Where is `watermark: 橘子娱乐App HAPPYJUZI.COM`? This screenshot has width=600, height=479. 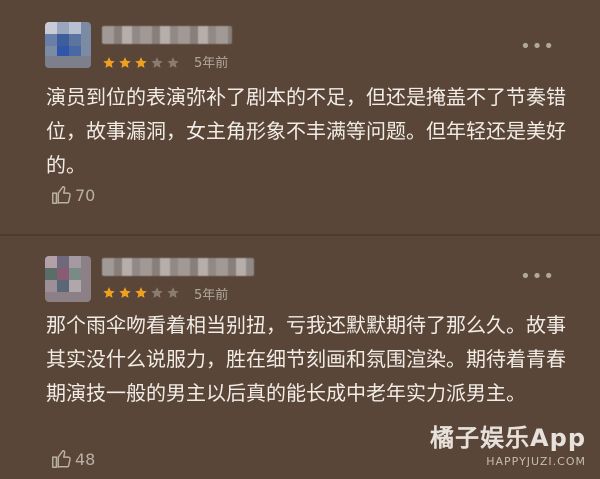 watermark: 橘子娱乐App HAPPYJUZI.COM is located at coordinates (508, 443).